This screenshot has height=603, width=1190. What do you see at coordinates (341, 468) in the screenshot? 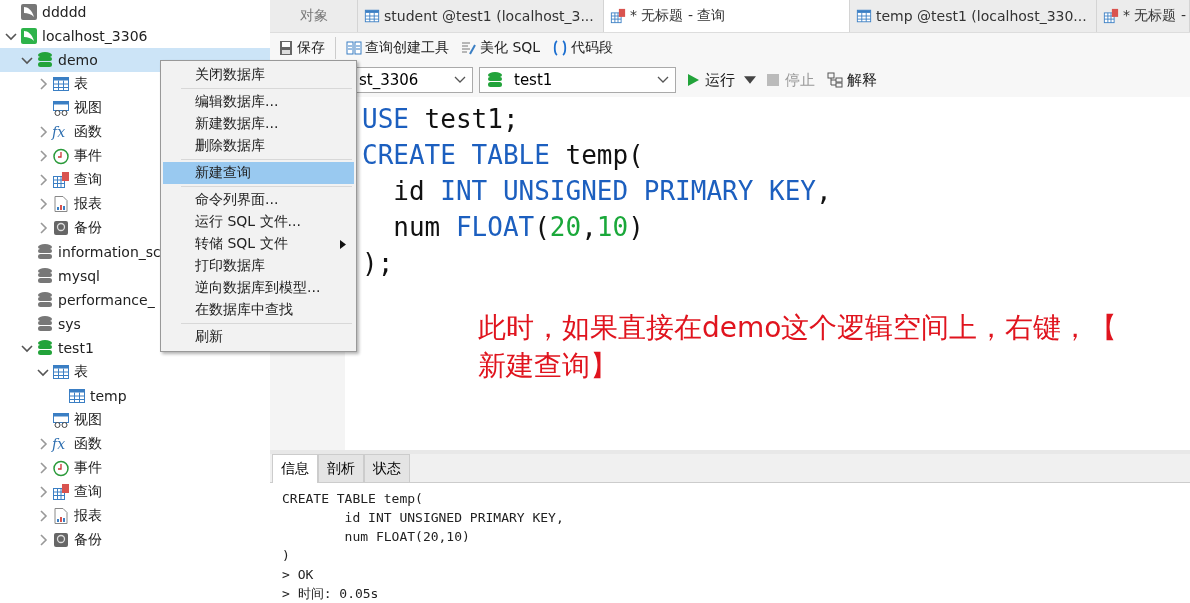
I see `tab: 剖析` at bounding box center [341, 468].